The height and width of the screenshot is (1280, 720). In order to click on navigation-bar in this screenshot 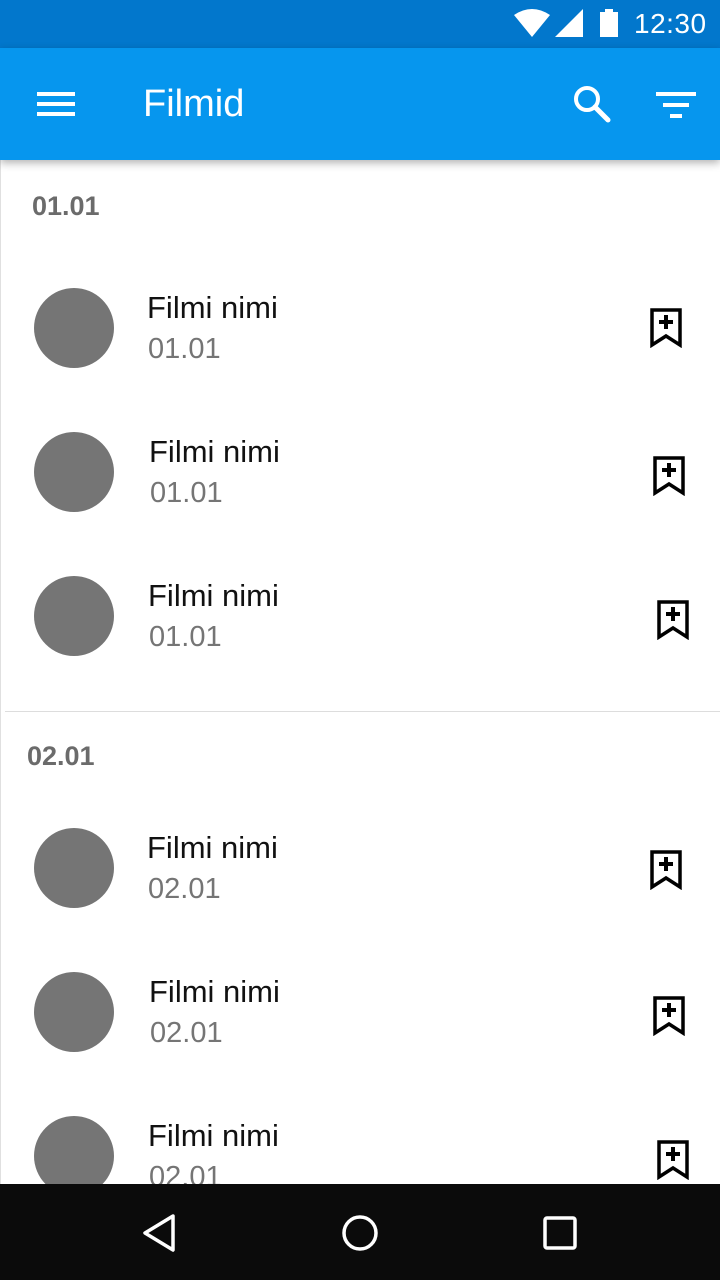, I will do `click(360, 1232)`.